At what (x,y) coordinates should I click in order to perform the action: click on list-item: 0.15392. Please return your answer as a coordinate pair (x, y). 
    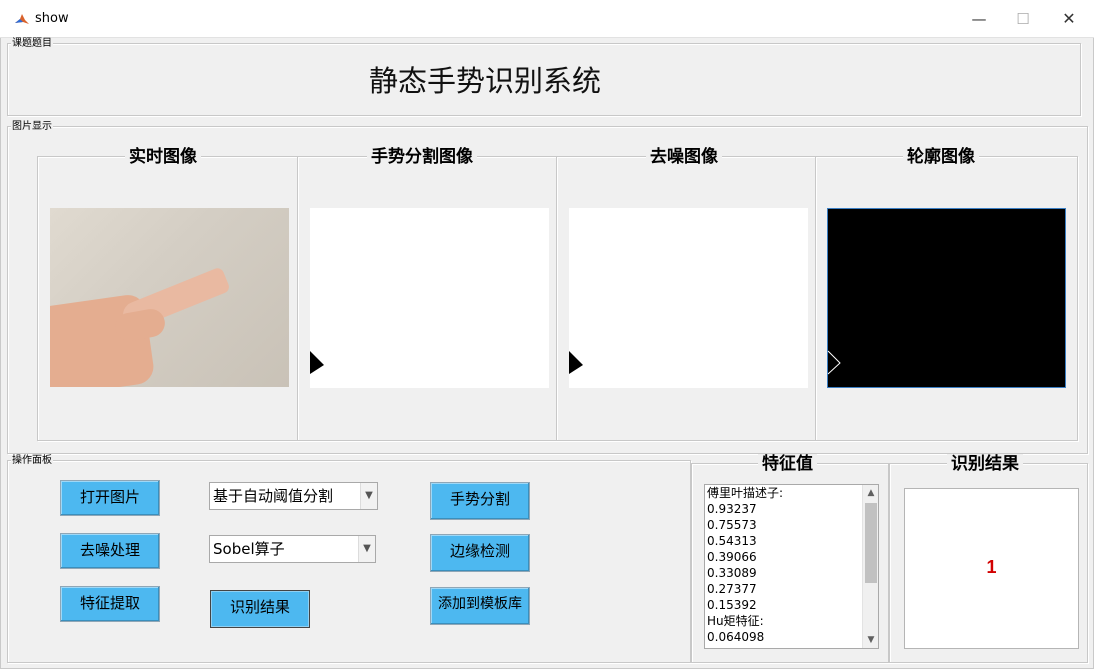
    Looking at the image, I should click on (732, 605).